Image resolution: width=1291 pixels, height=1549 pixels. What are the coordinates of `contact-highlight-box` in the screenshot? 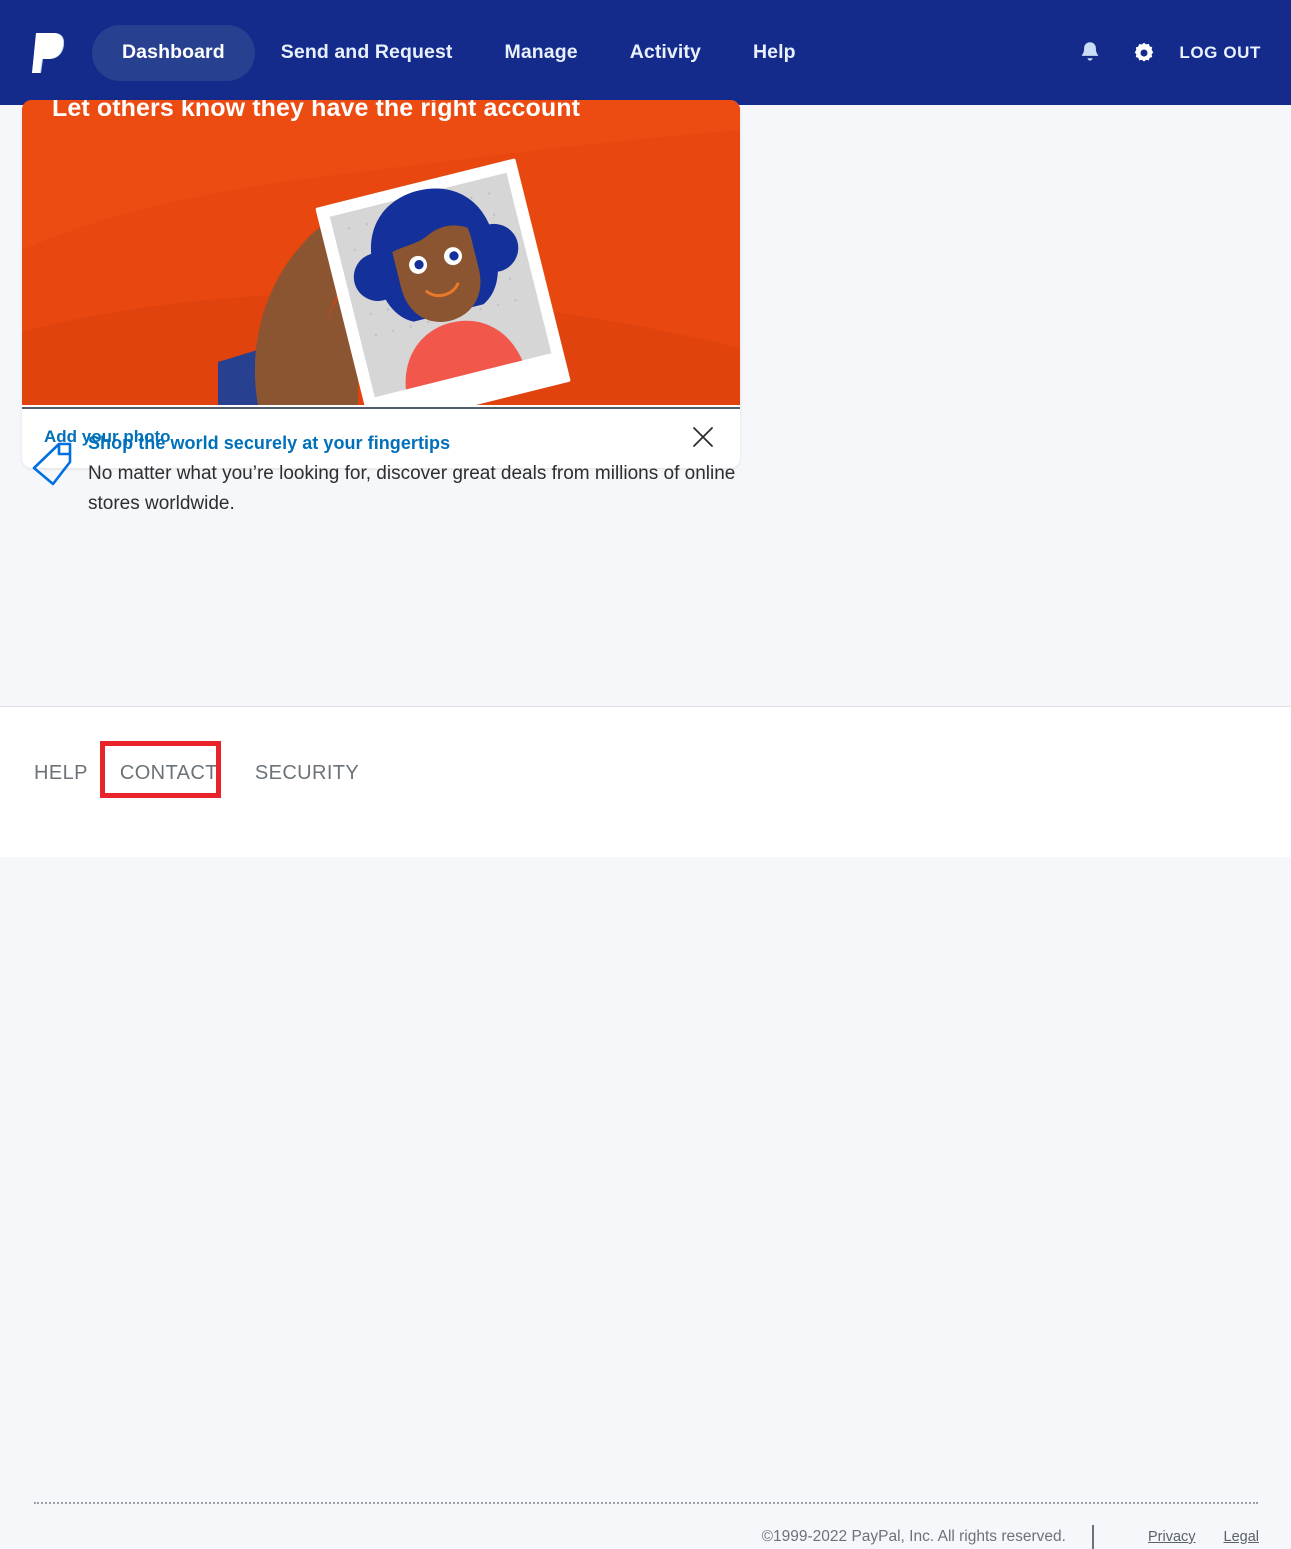 It's located at (160, 769).